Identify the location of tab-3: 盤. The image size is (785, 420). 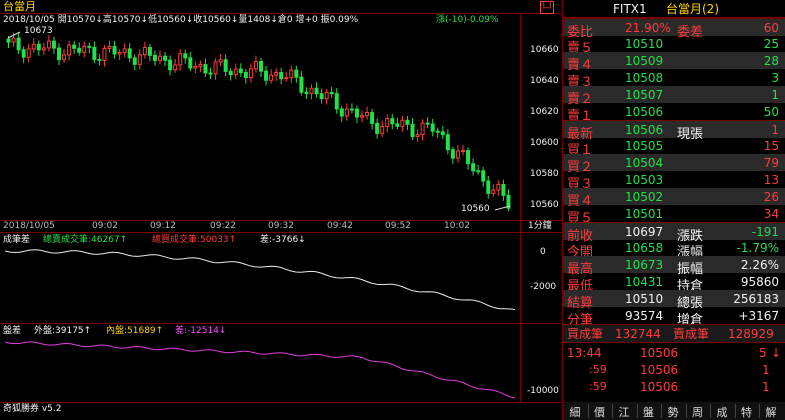
(649, 412).